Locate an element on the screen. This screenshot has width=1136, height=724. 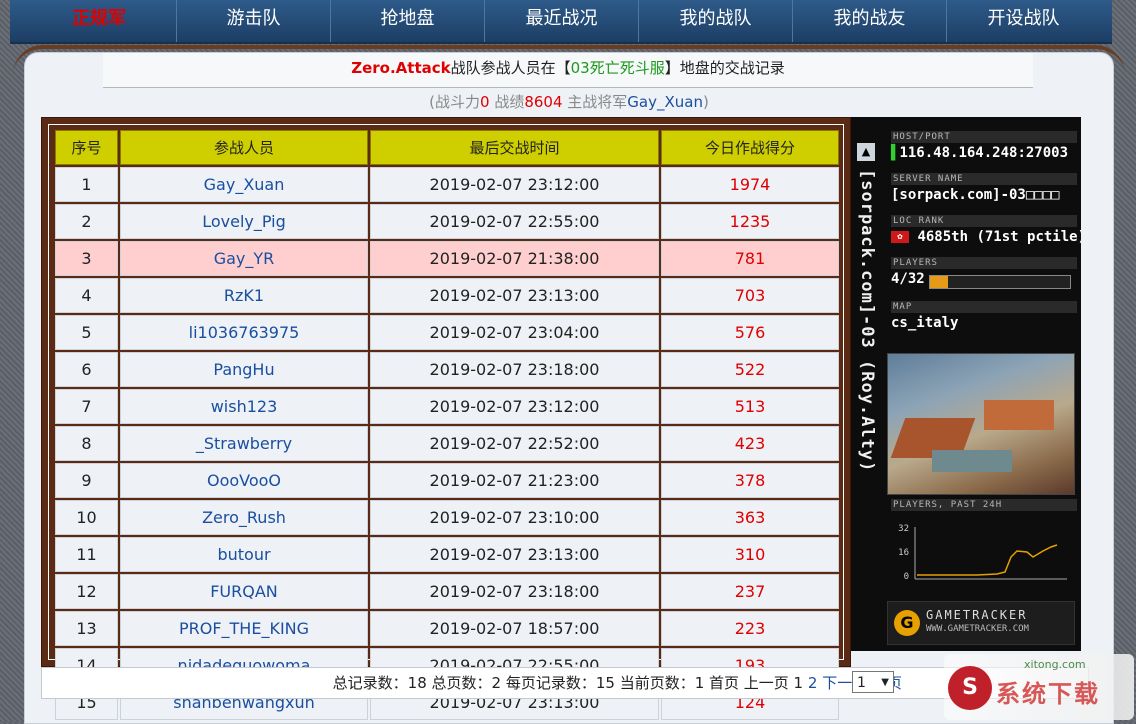
watermark-logo-icon: S is located at coordinates (970, 688).